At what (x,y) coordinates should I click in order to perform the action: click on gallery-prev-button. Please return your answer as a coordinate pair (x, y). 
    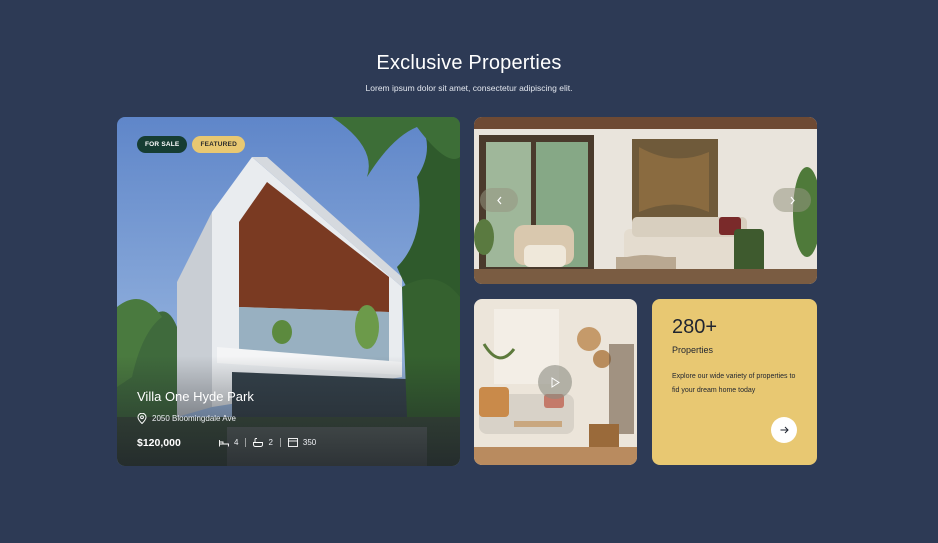
    Looking at the image, I should click on (499, 200).